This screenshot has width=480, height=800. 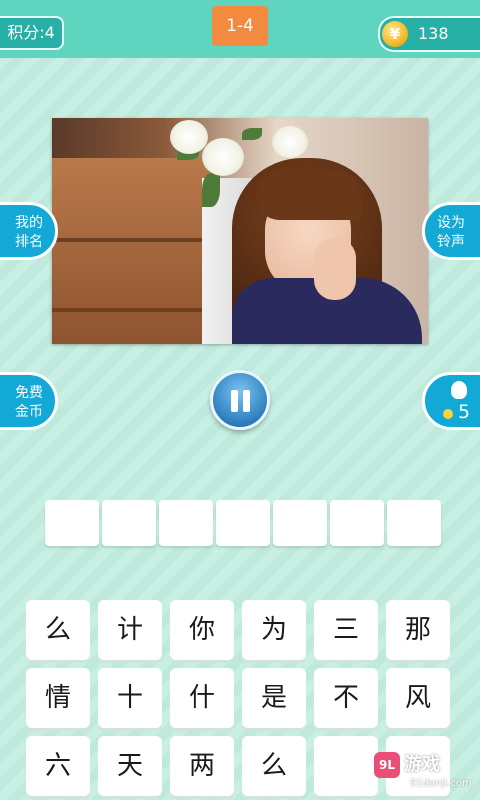 What do you see at coordinates (274, 698) in the screenshot?
I see `char-key: 是` at bounding box center [274, 698].